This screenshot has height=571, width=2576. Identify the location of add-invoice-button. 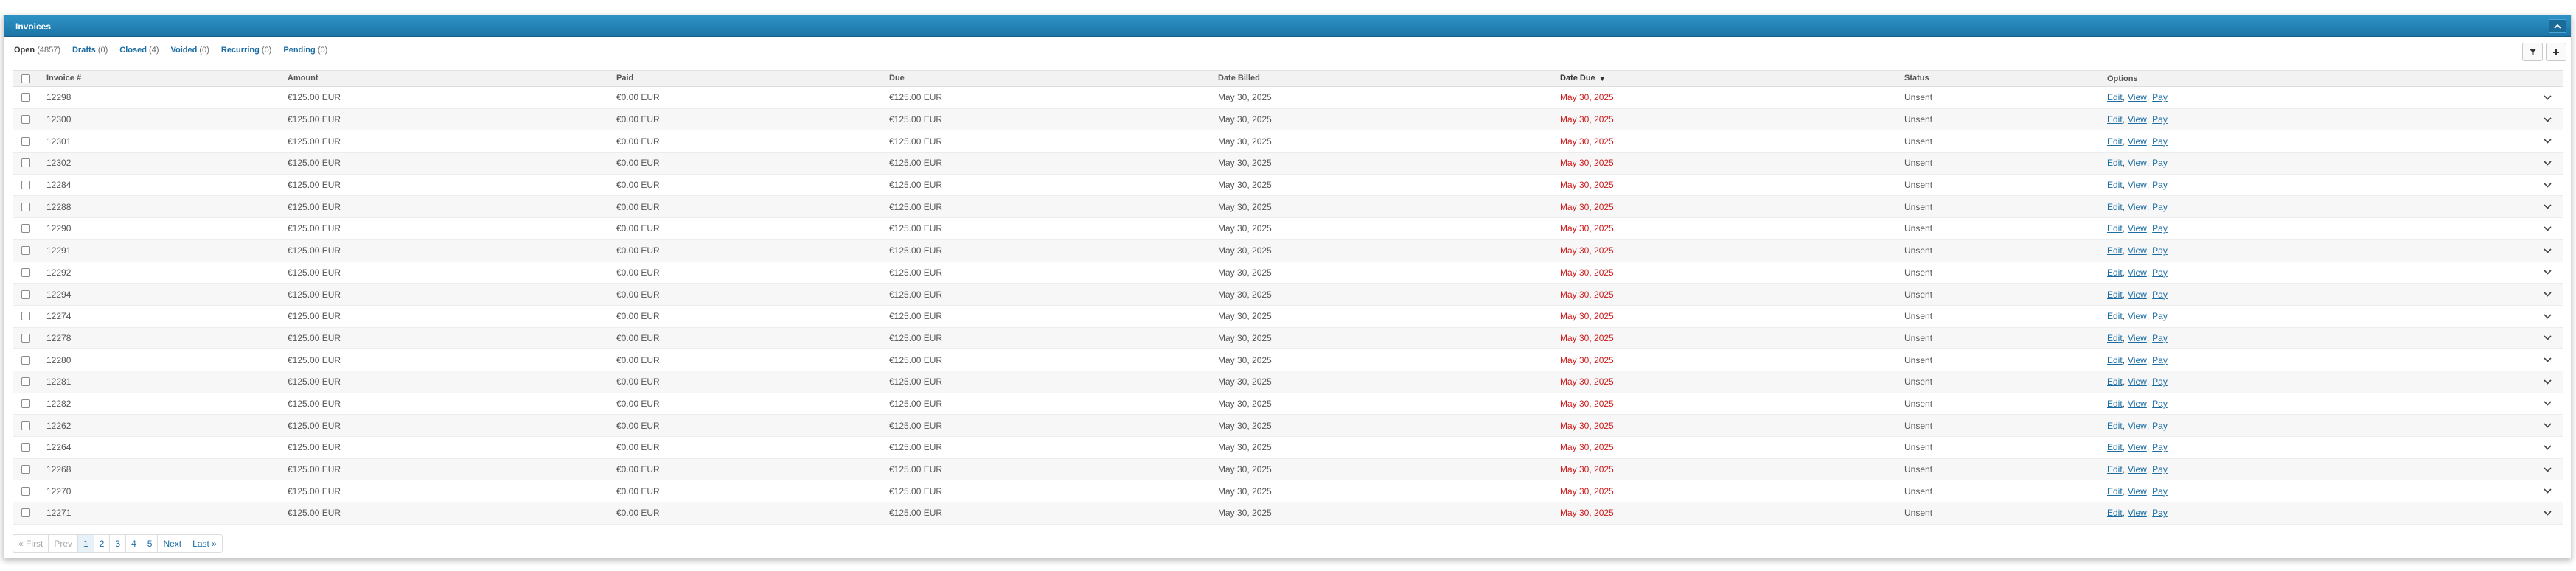
(2556, 52).